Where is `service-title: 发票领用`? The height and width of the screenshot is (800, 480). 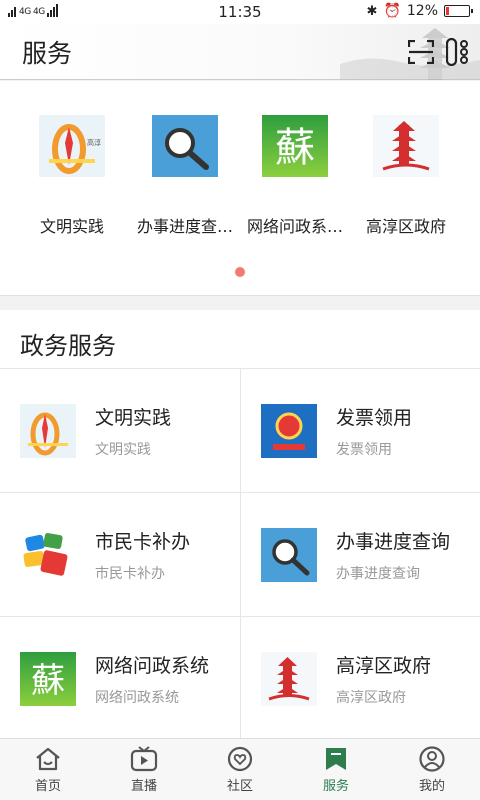
service-title: 发票领用 is located at coordinates (374, 418).